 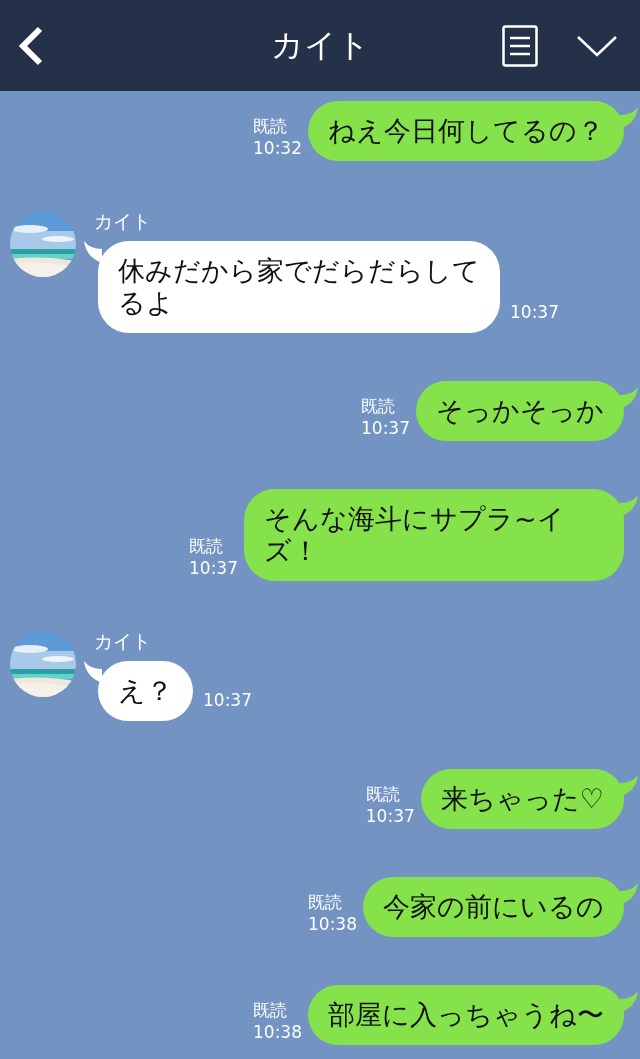 I want to click on message-bubble: 来ちゃった♡, so click(x=522, y=799).